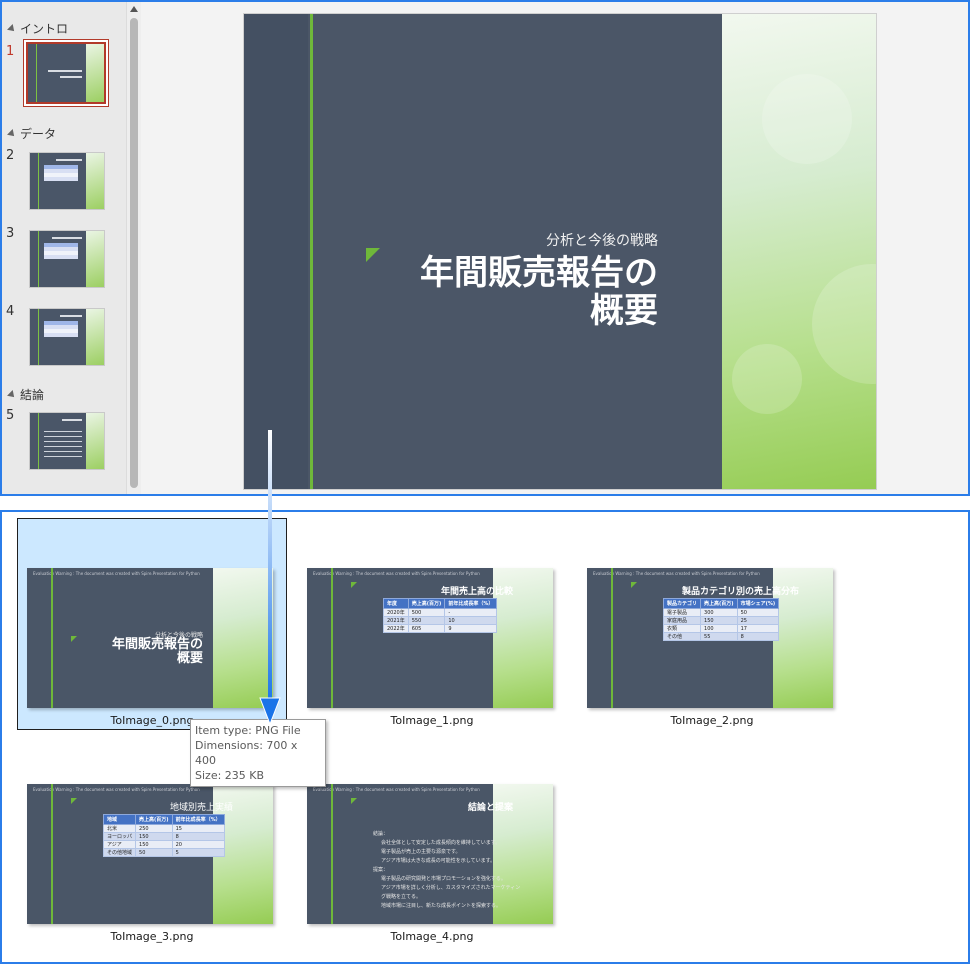  What do you see at coordinates (539, 273) in the screenshot?
I see `slide-title-line: 年間販売報告の` at bounding box center [539, 273].